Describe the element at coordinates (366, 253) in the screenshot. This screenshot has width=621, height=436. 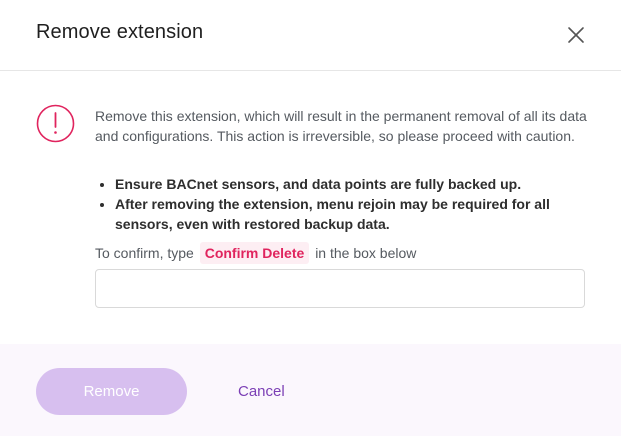
I see `confirm-suffix: in the box below` at that location.